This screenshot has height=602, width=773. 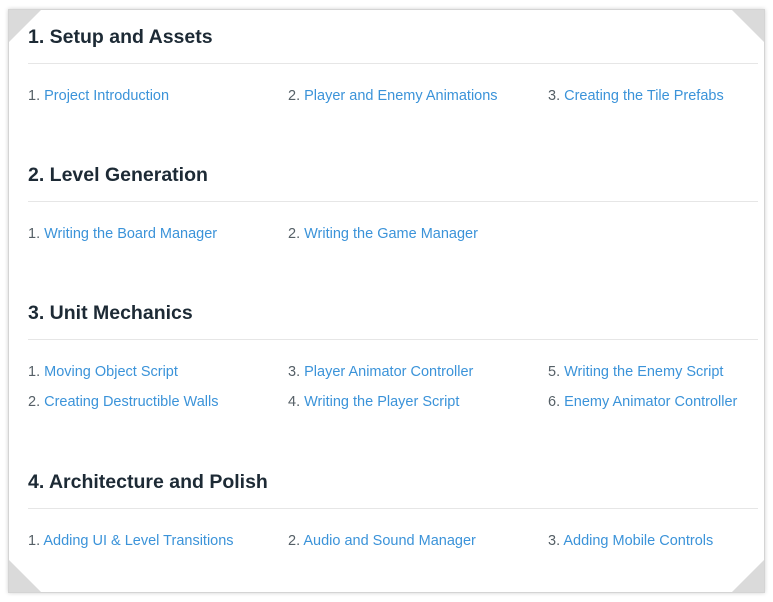 I want to click on lesson-item: 1. Adding UI & Level Transitions, so click(x=158, y=545).